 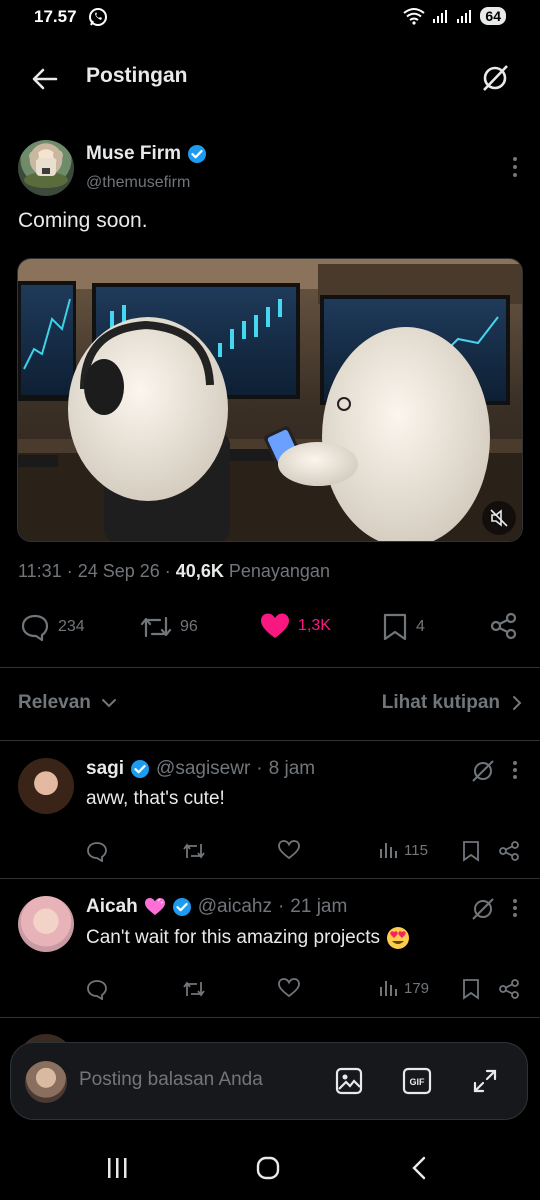 What do you see at coordinates (71, 626) in the screenshot?
I see `reply-count: 234` at bounding box center [71, 626].